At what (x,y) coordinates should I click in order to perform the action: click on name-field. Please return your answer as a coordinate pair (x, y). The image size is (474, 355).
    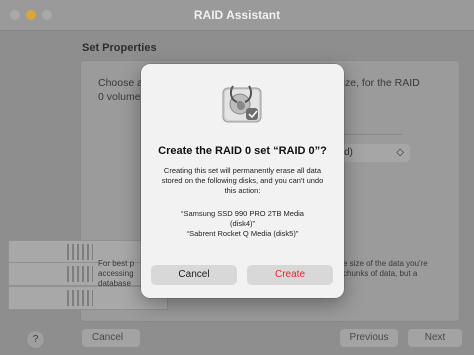
    Looking at the image, I should click on (371, 126).